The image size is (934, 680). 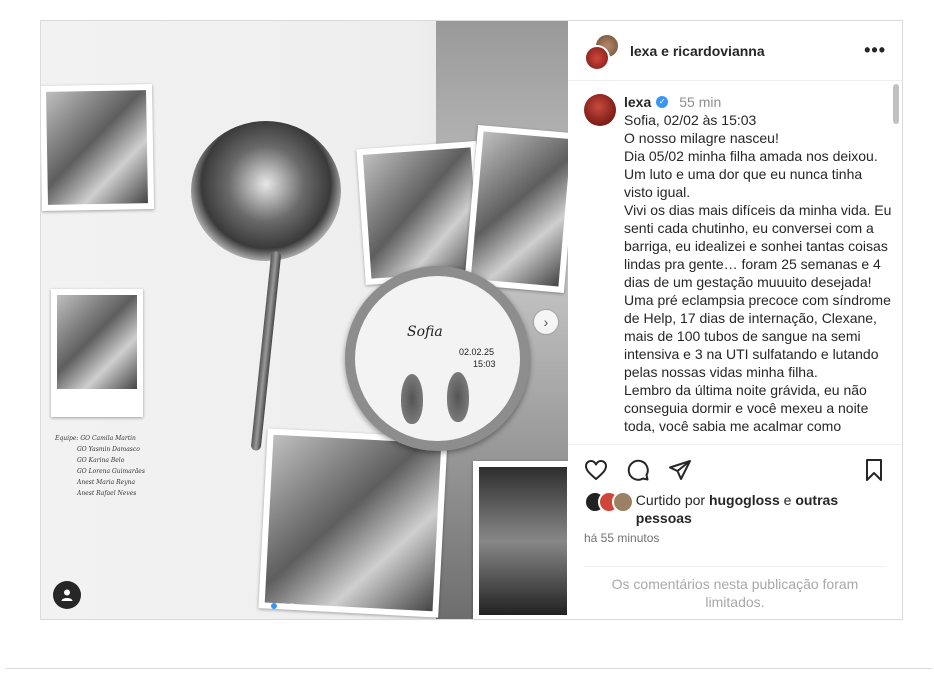 I want to click on caption-username: lexa, so click(x=637, y=102).